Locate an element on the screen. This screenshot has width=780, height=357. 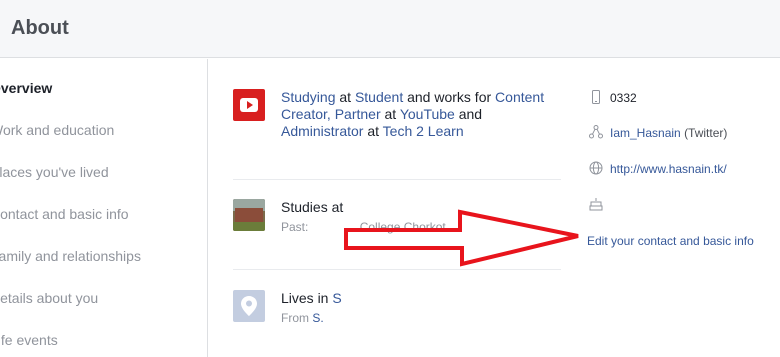
sidebar-item-life-events: Life events is located at coordinates (29, 340).